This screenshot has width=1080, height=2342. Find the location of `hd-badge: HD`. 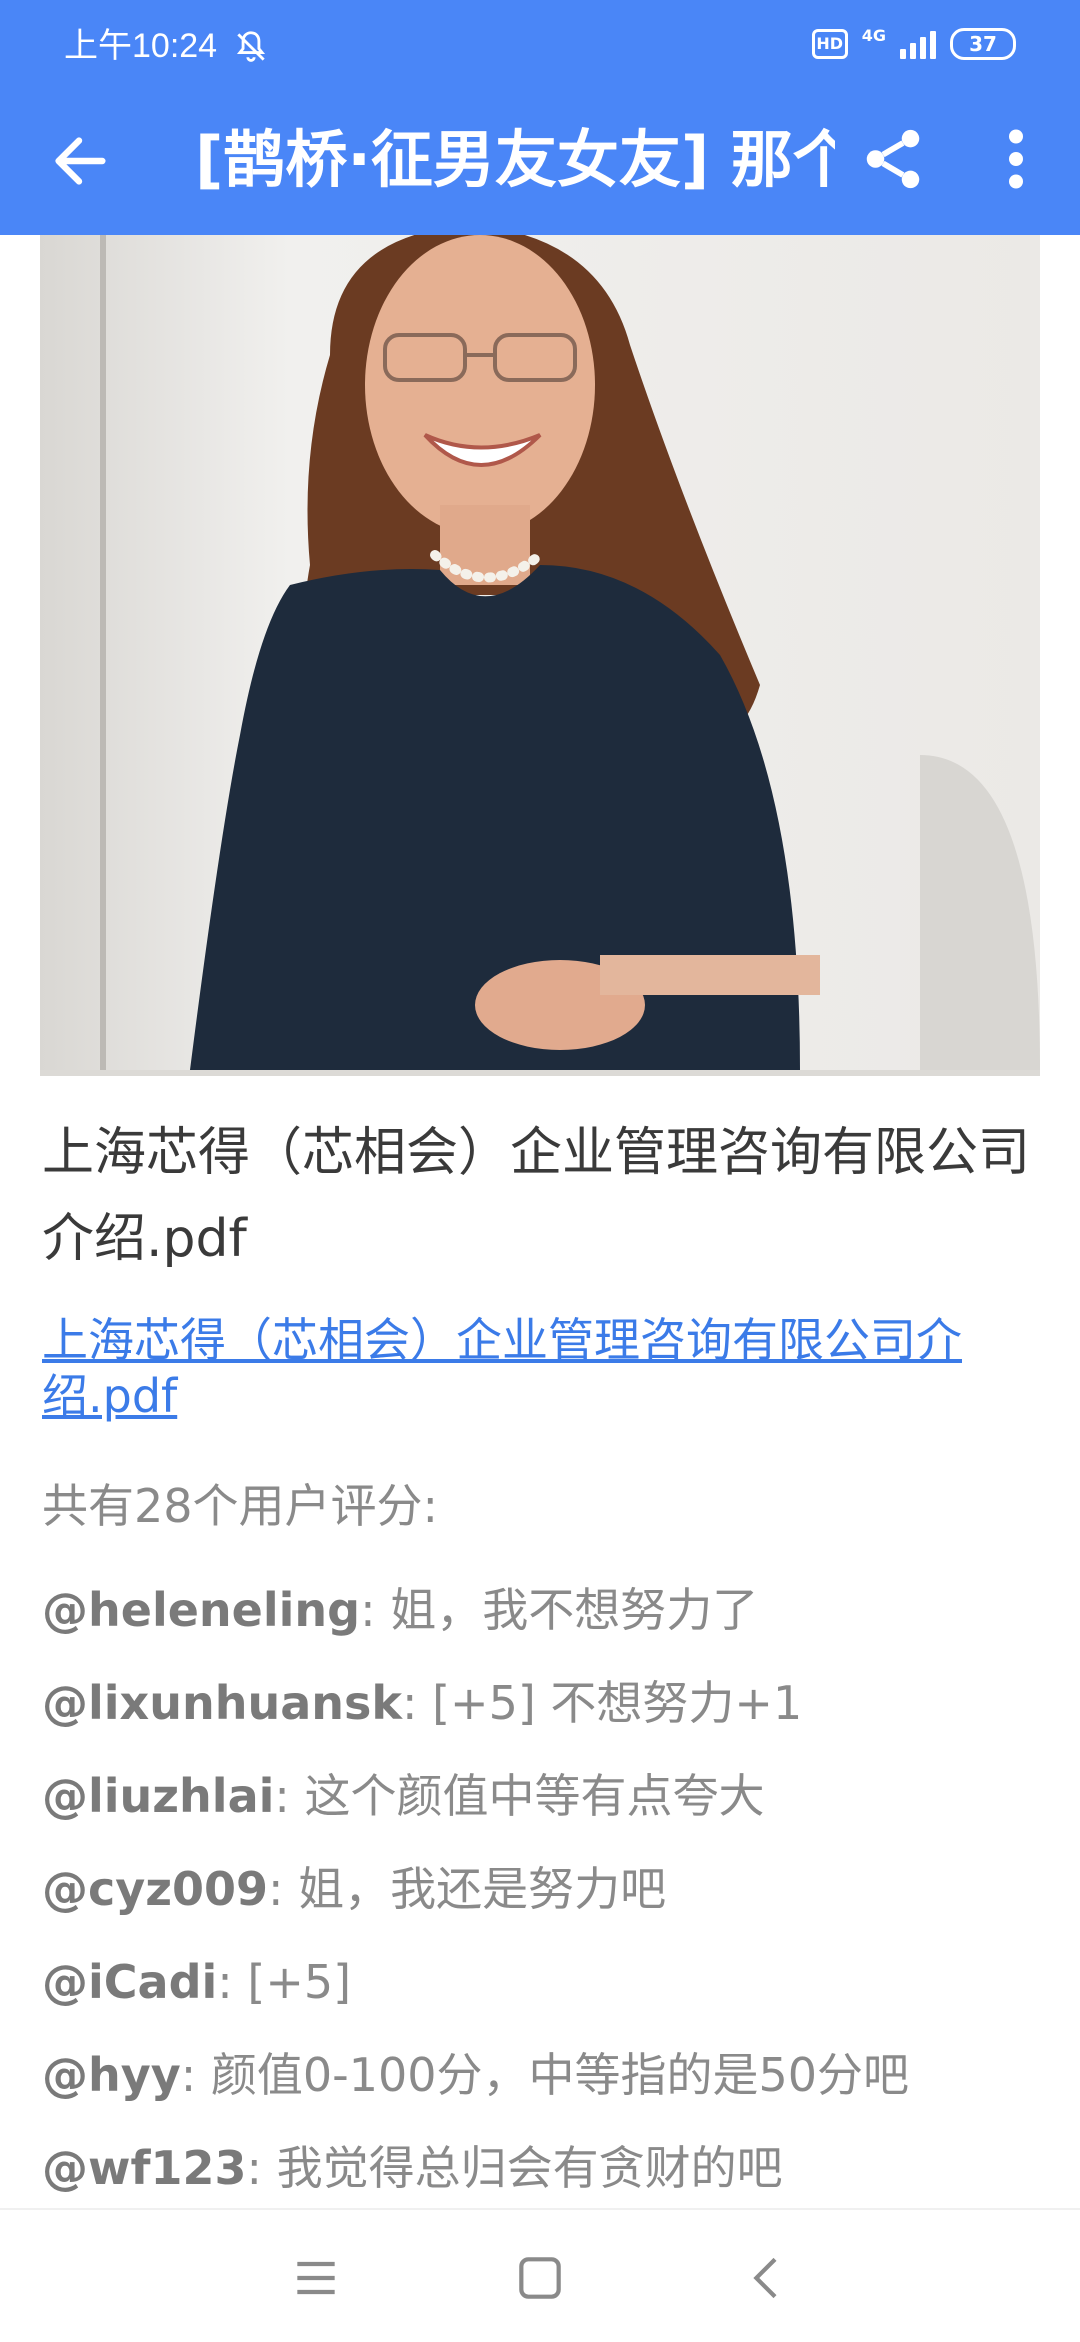

hd-badge: HD is located at coordinates (829, 44).